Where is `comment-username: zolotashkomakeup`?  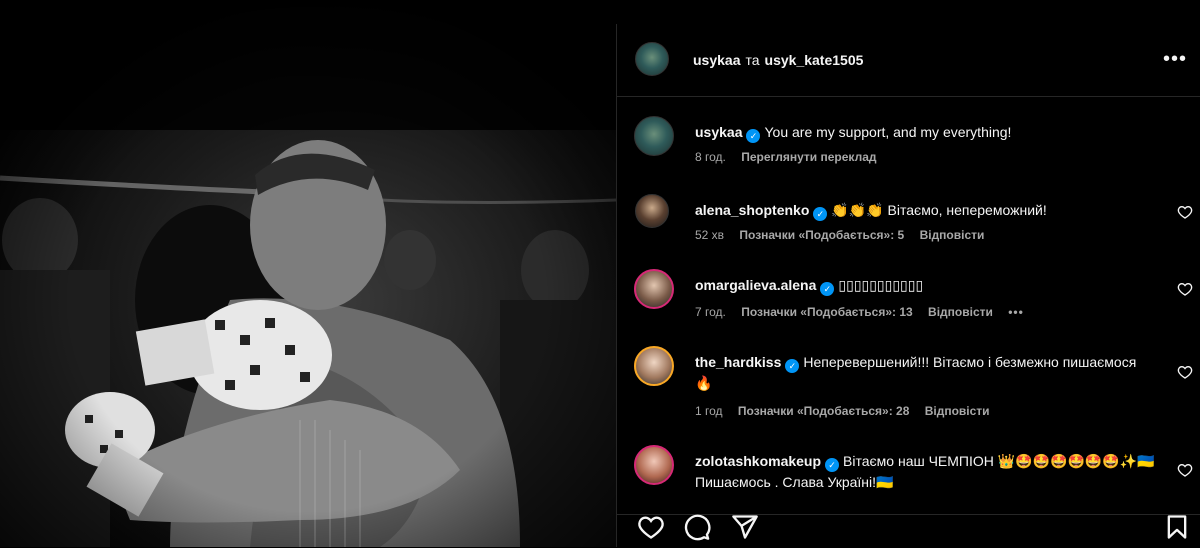
comment-username: zolotashkomakeup is located at coordinates (758, 461).